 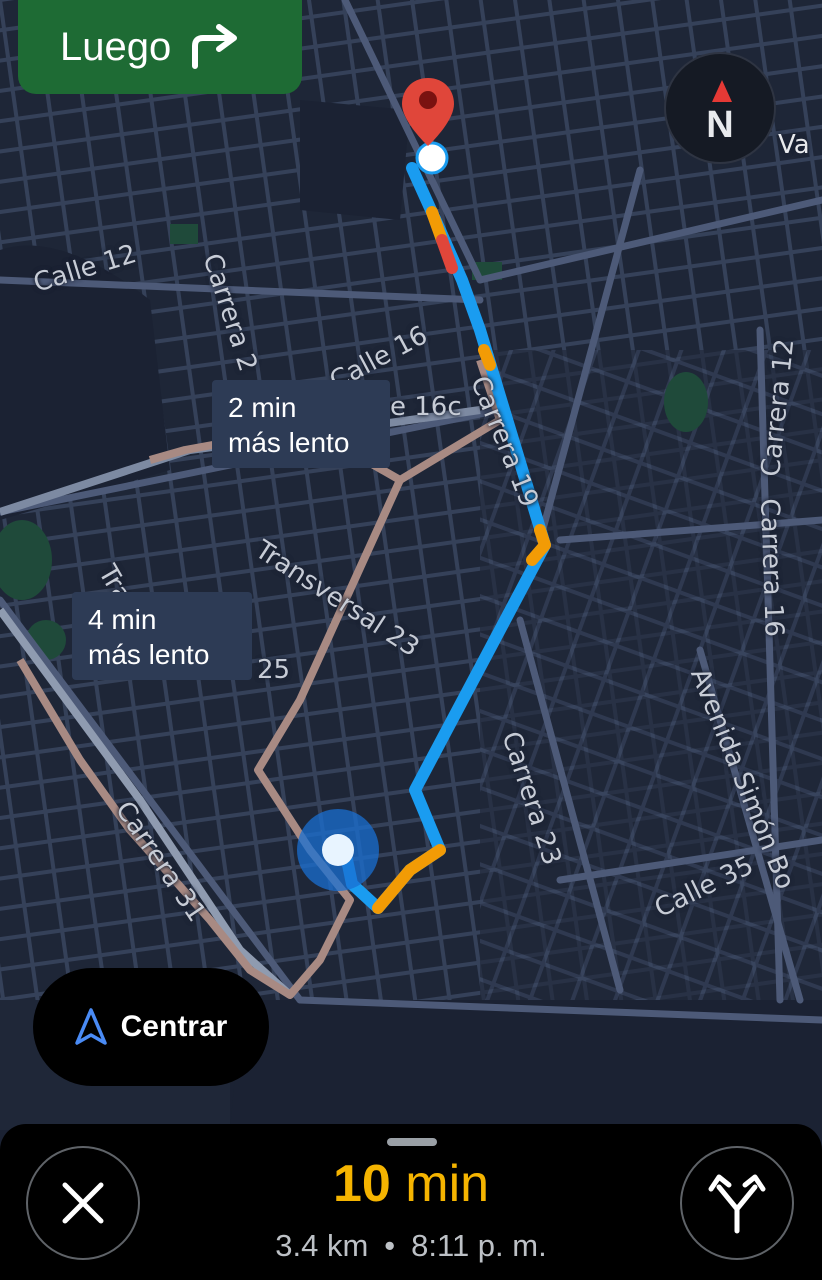 What do you see at coordinates (274, 670) in the screenshot?
I see `street-label-25: 25` at bounding box center [274, 670].